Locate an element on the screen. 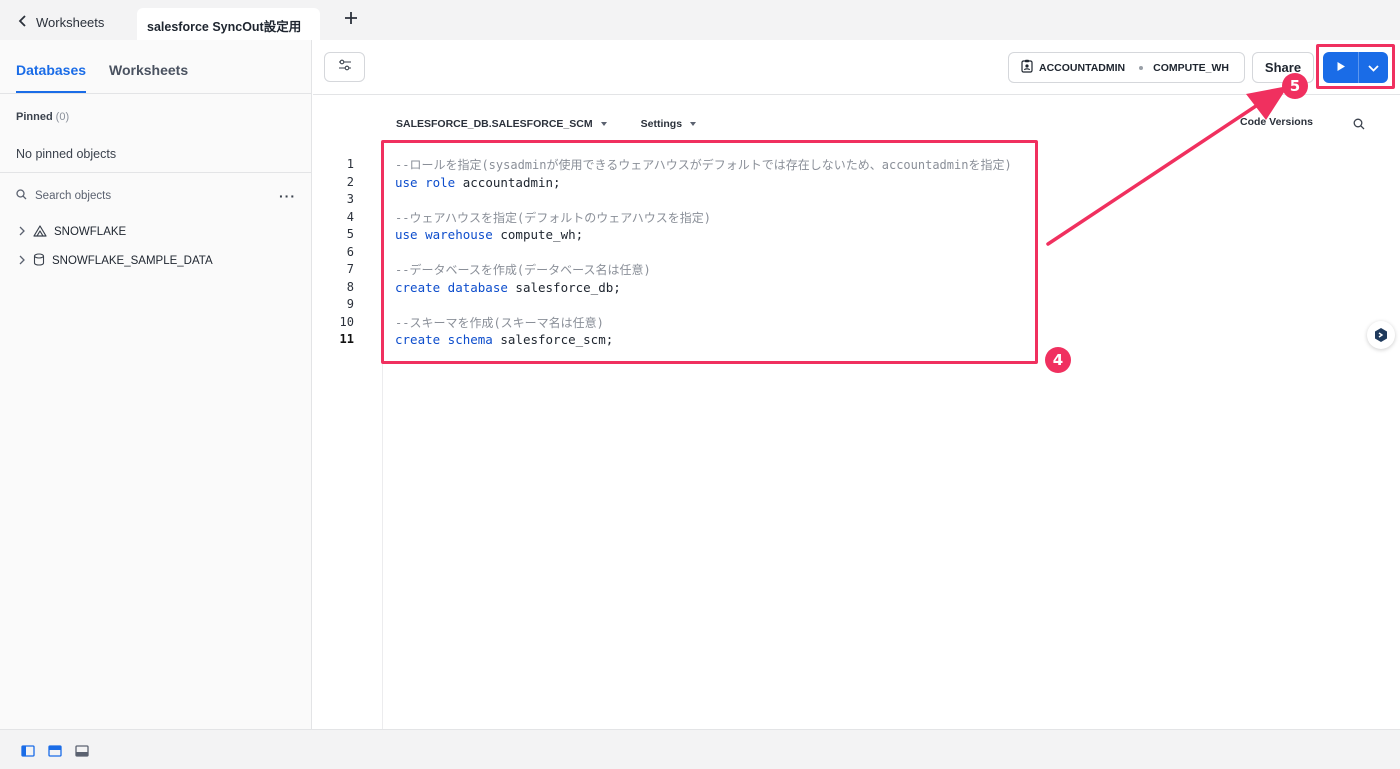 The height and width of the screenshot is (769, 1400). sql-comment: --スキーマを作成(スキーマ名は任意) is located at coordinates (499, 322).